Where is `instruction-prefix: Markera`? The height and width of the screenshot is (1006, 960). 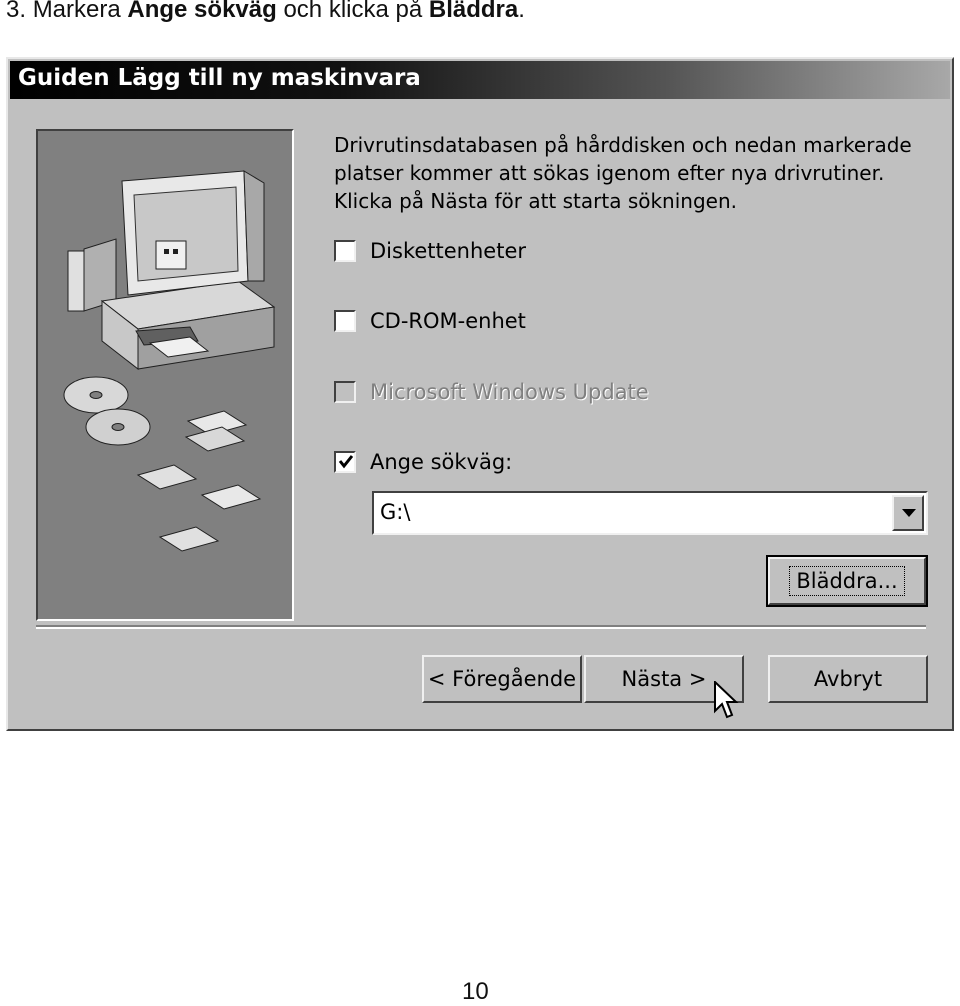
instruction-prefix: Markera is located at coordinates (76, 11).